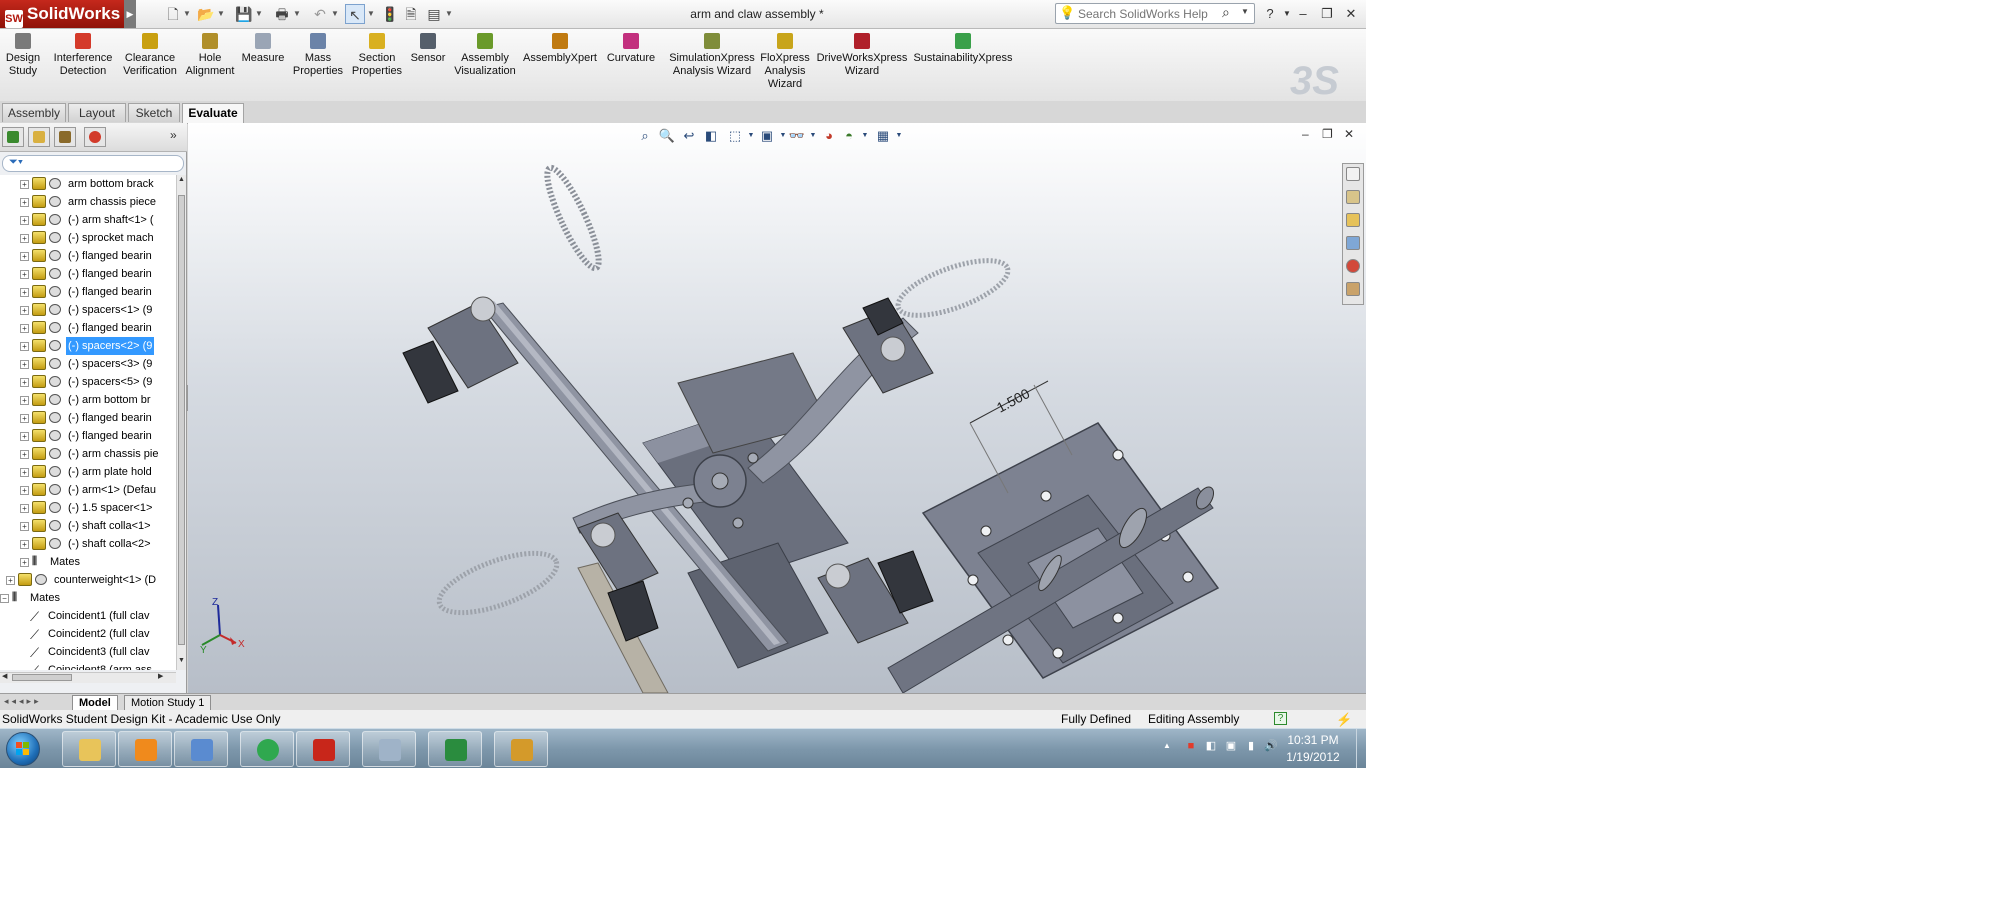 This screenshot has height=906, width=1998. What do you see at coordinates (1013, 400) in the screenshot?
I see `dimension-value: 1.500` at bounding box center [1013, 400].